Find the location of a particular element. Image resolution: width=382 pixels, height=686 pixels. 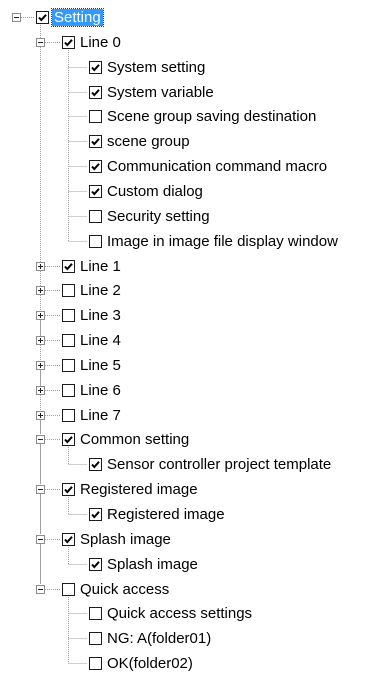

tree-node-line-3: Line 3 is located at coordinates (92, 315).